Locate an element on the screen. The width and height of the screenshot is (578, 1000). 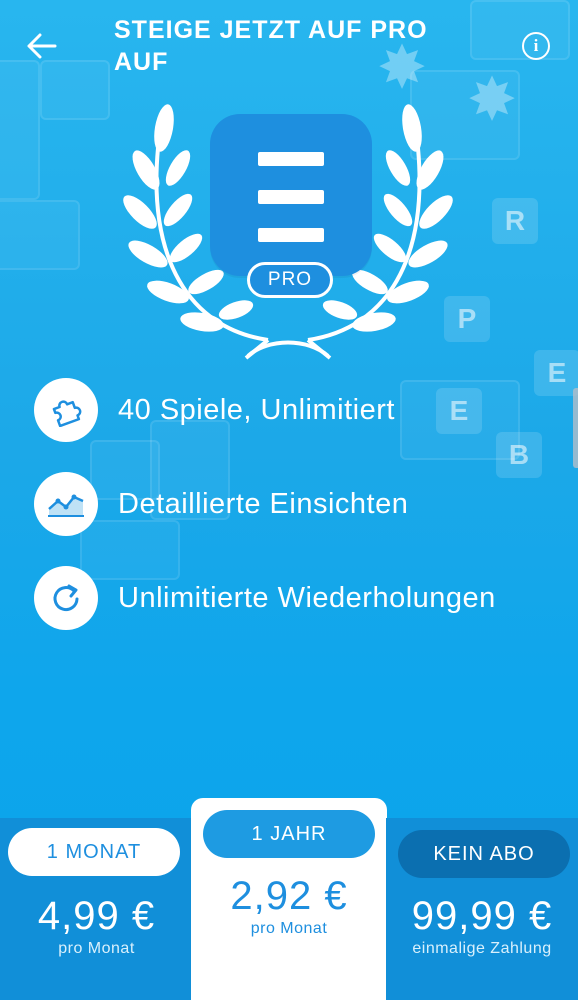
feature-label: Unlimitierte Wiederholungen is located at coordinates (307, 598).